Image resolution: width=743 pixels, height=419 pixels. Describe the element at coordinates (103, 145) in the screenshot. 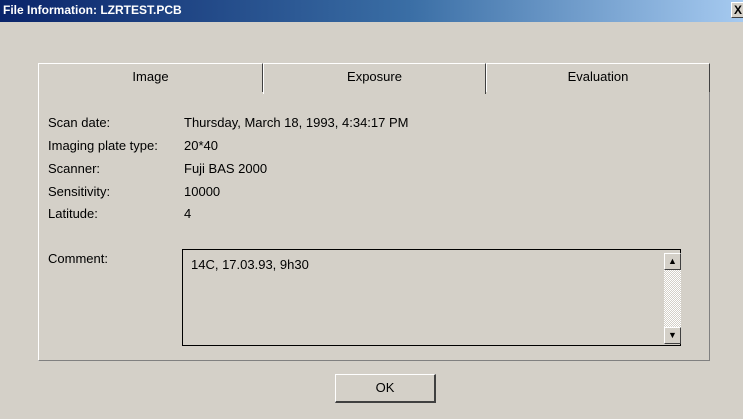

I see `imaging-plate-type-label: Imaging plate type:` at that location.